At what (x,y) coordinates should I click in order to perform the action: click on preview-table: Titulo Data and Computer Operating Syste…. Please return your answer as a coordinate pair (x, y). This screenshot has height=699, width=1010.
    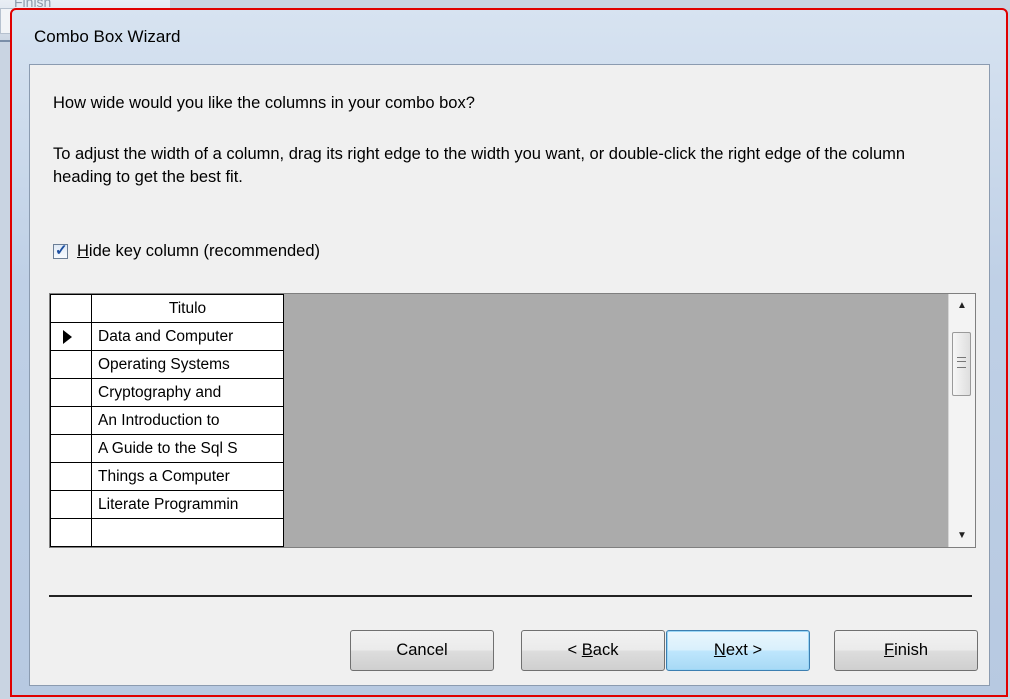
    Looking at the image, I should click on (167, 420).